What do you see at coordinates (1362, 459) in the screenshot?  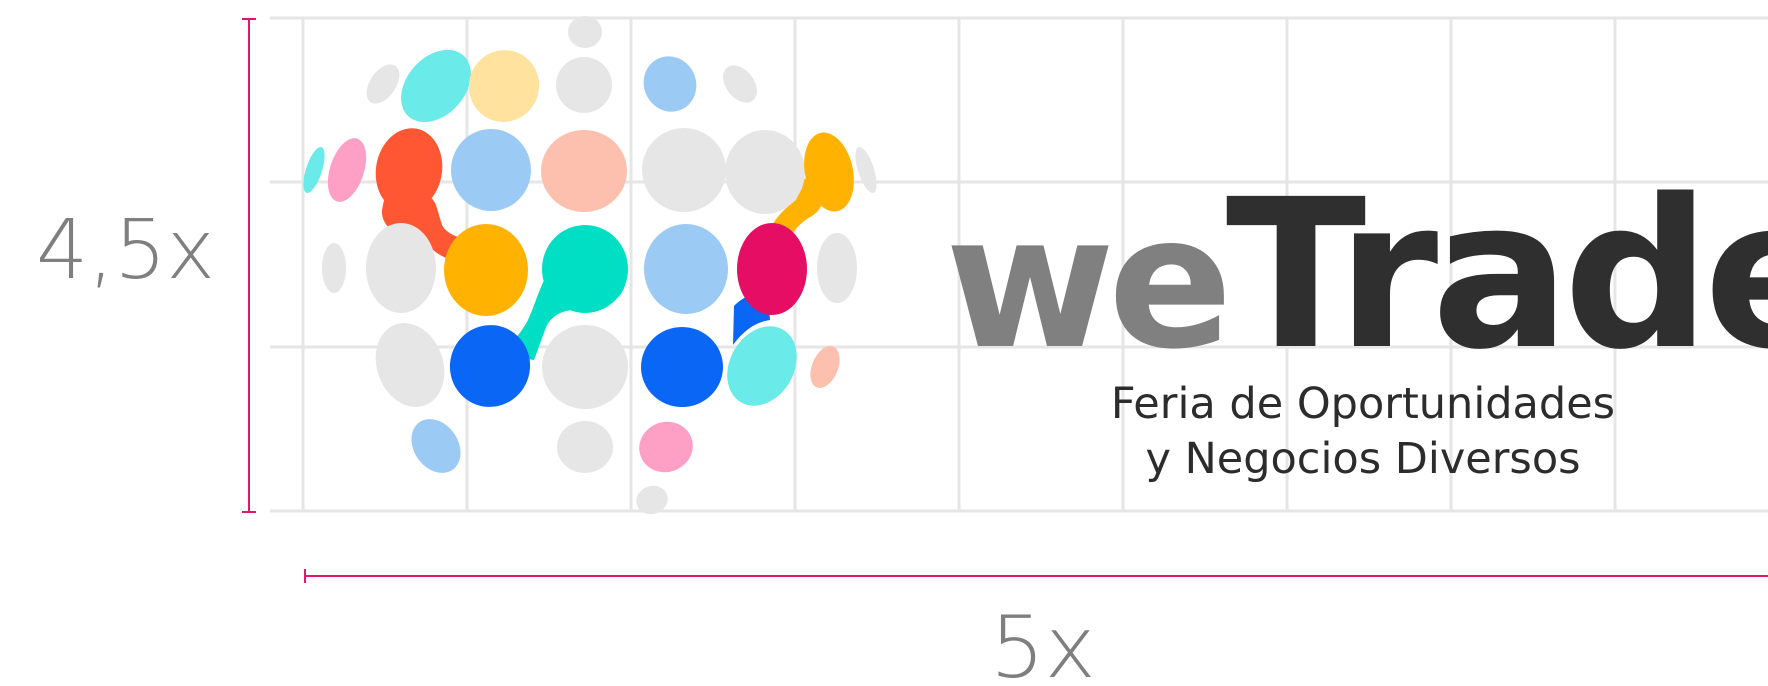 I see `tagline-line-2: y Negocios Diversos` at bounding box center [1362, 459].